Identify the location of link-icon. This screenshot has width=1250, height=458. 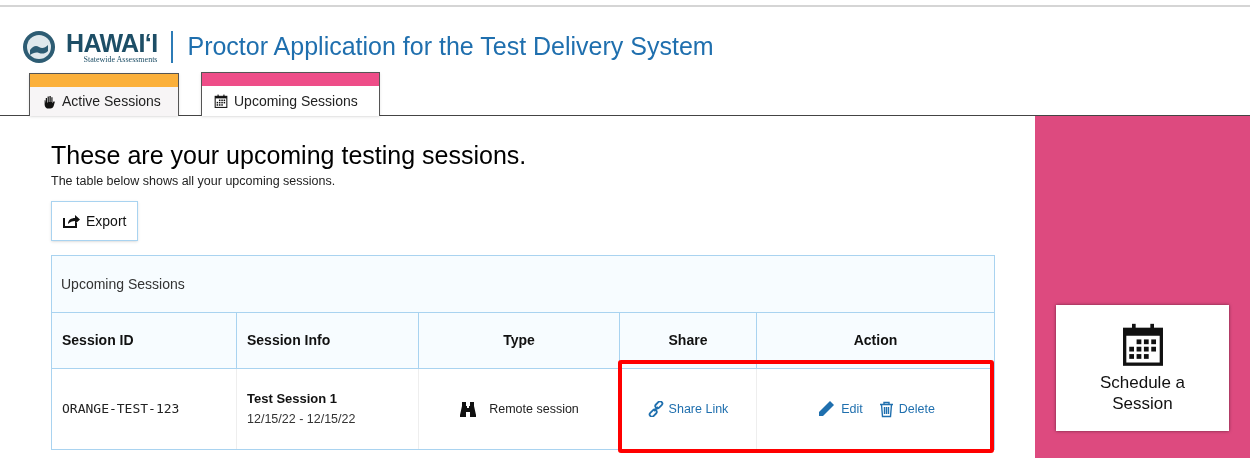
(655, 409).